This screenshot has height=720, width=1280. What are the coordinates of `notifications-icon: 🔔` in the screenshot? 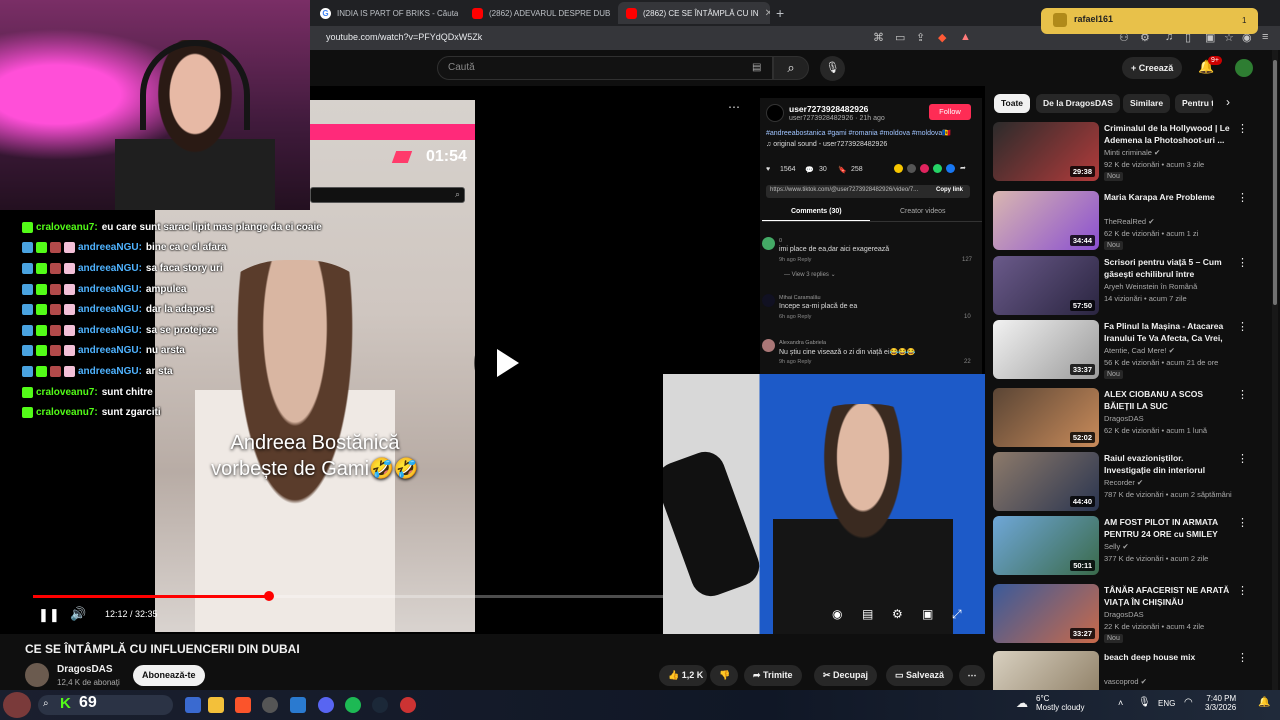 It's located at (1264, 702).